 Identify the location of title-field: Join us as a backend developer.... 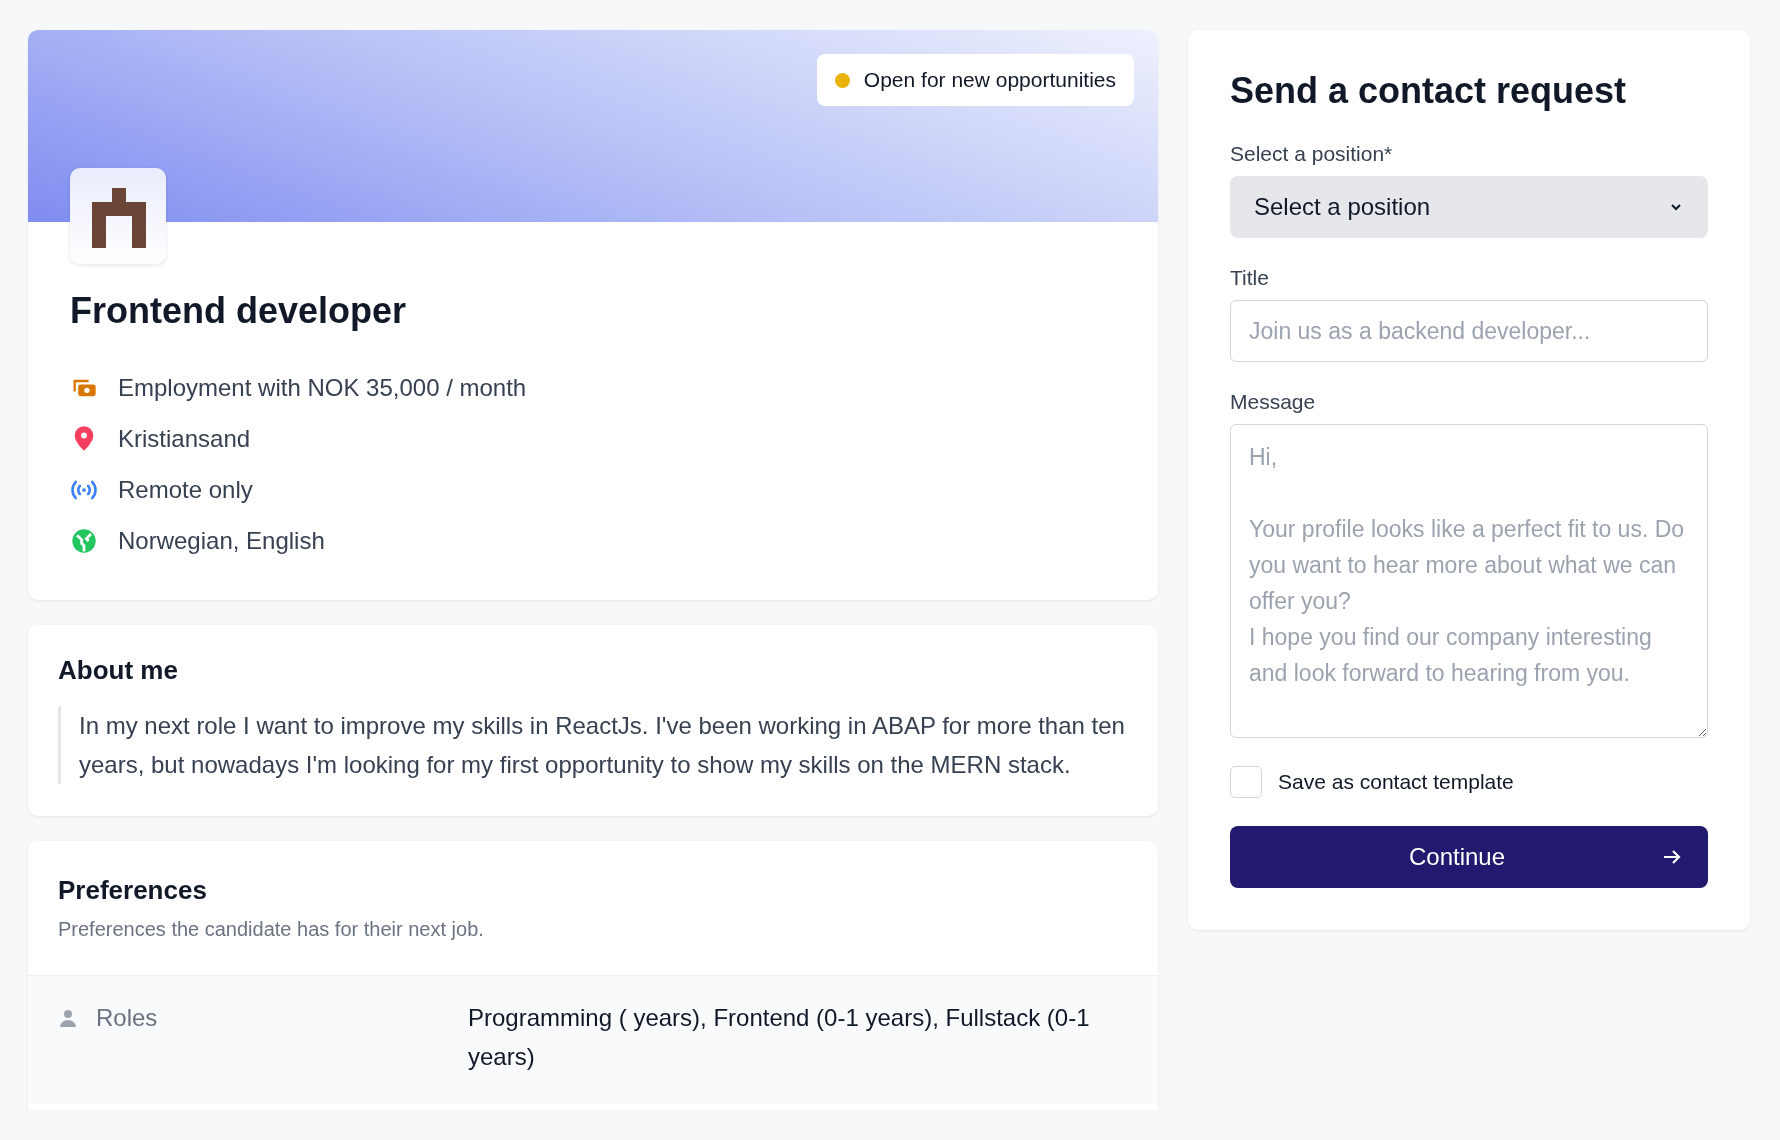
(1469, 331).